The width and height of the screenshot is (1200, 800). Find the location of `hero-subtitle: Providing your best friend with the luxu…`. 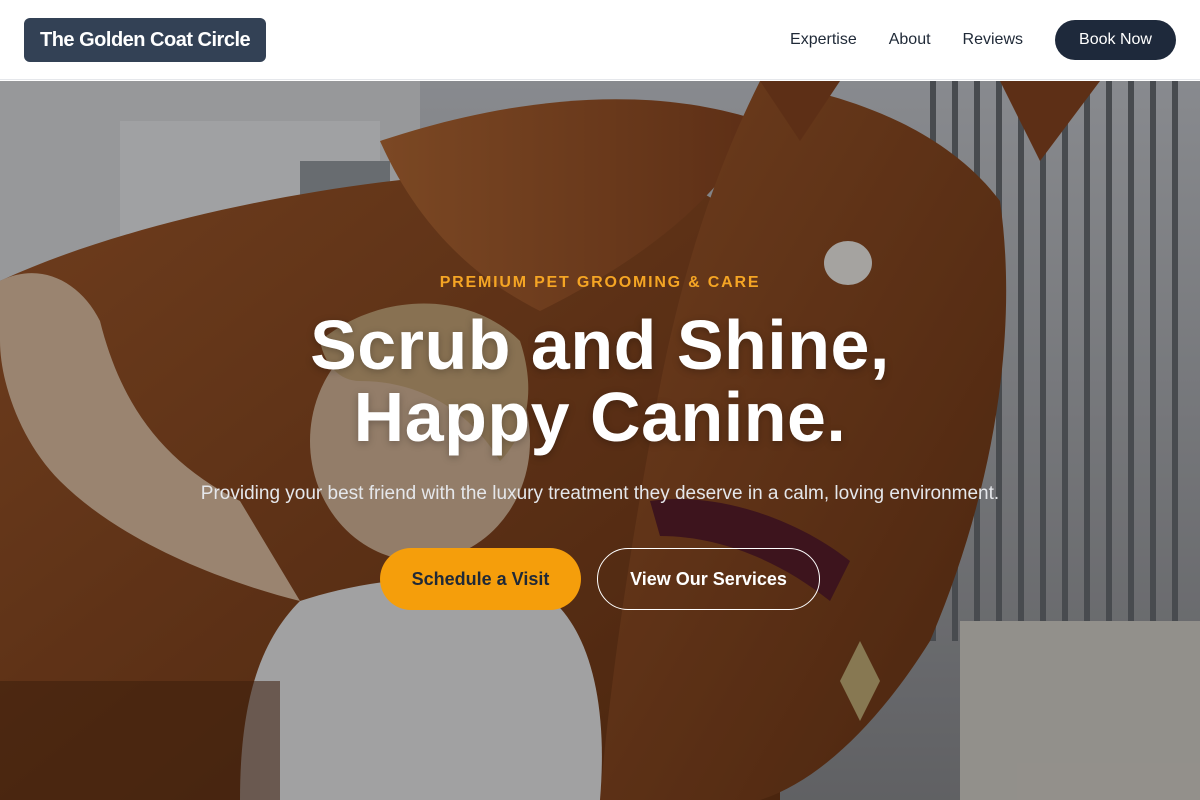

hero-subtitle: Providing your best friend with the luxu… is located at coordinates (600, 493).